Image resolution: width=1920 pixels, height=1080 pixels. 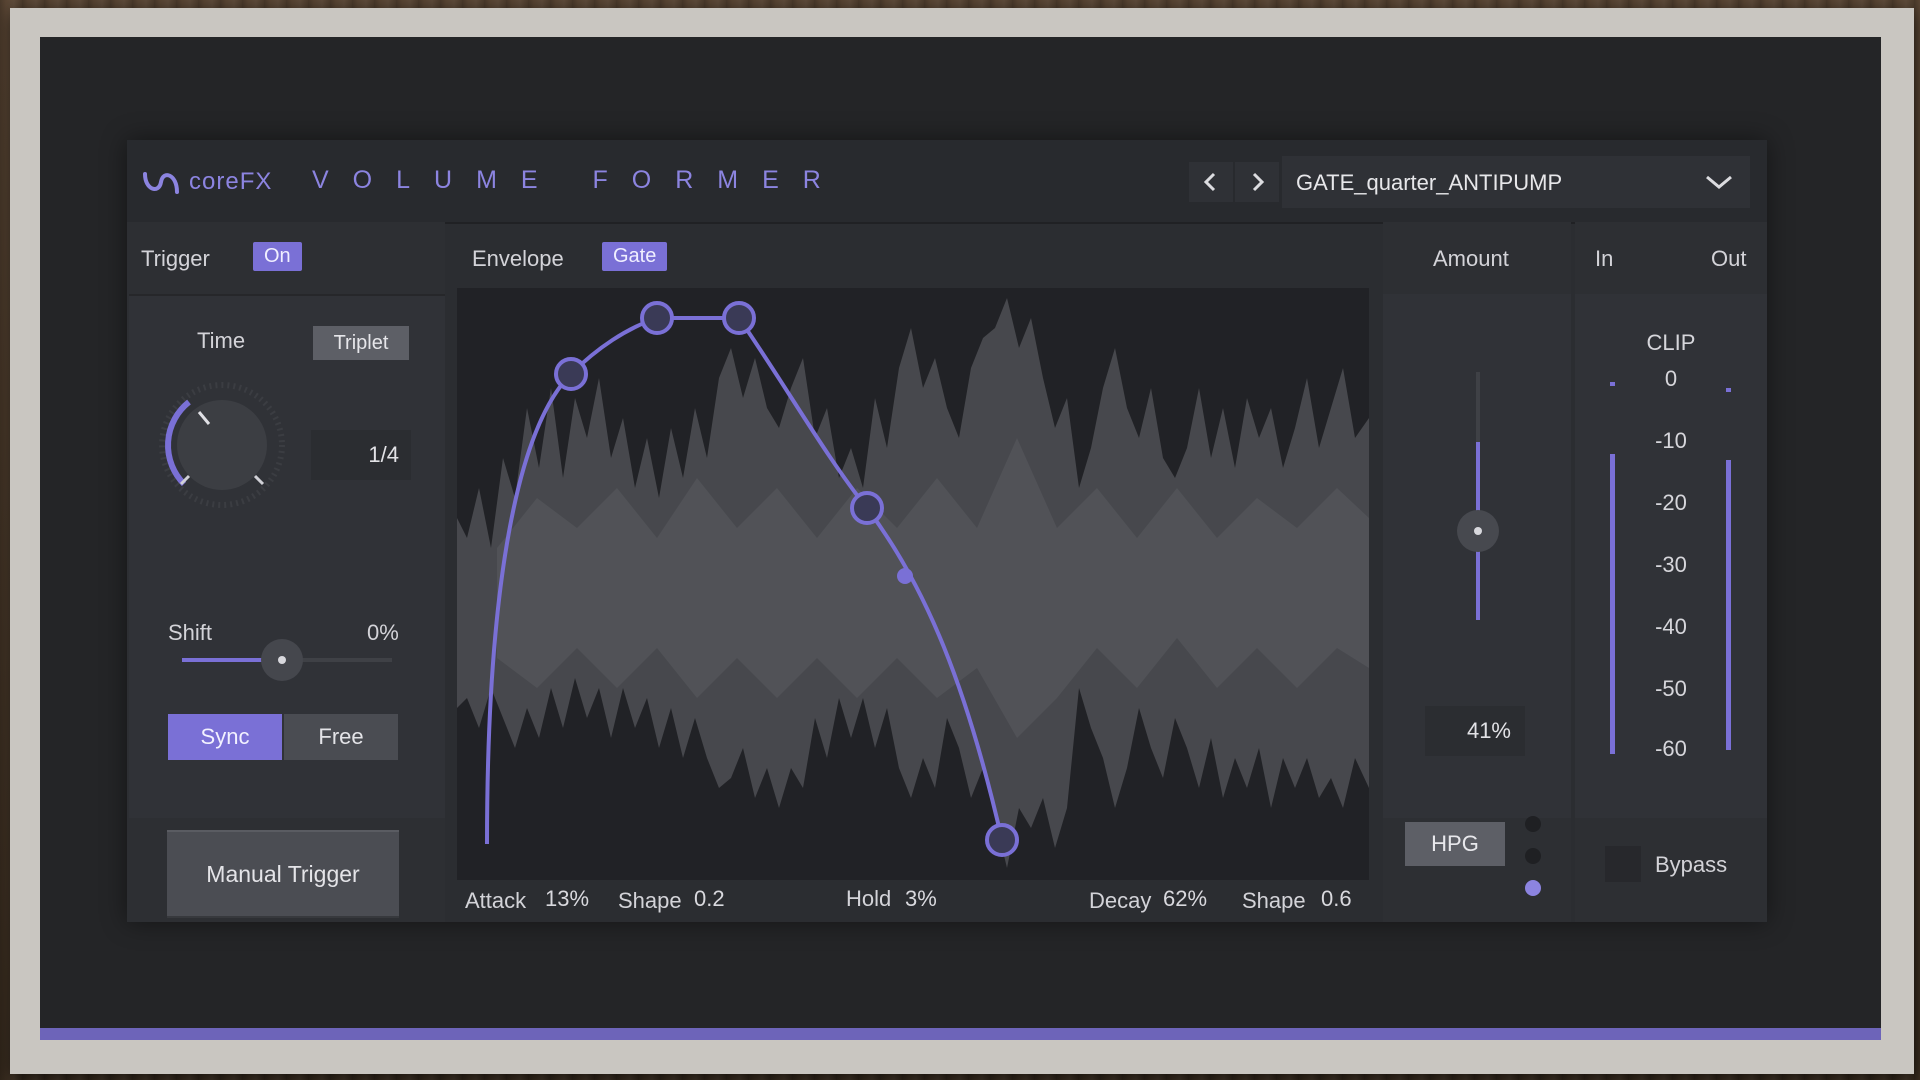 What do you see at coordinates (567, 899) in the screenshot?
I see `attack-value: 13%` at bounding box center [567, 899].